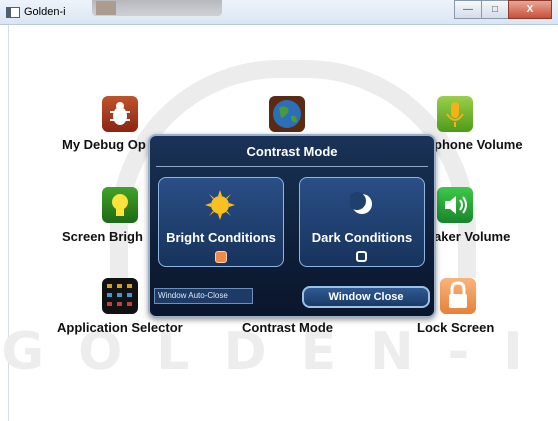 The width and height of the screenshot is (558, 421). I want to click on tile-label: Contrast Mode, so click(287, 327).